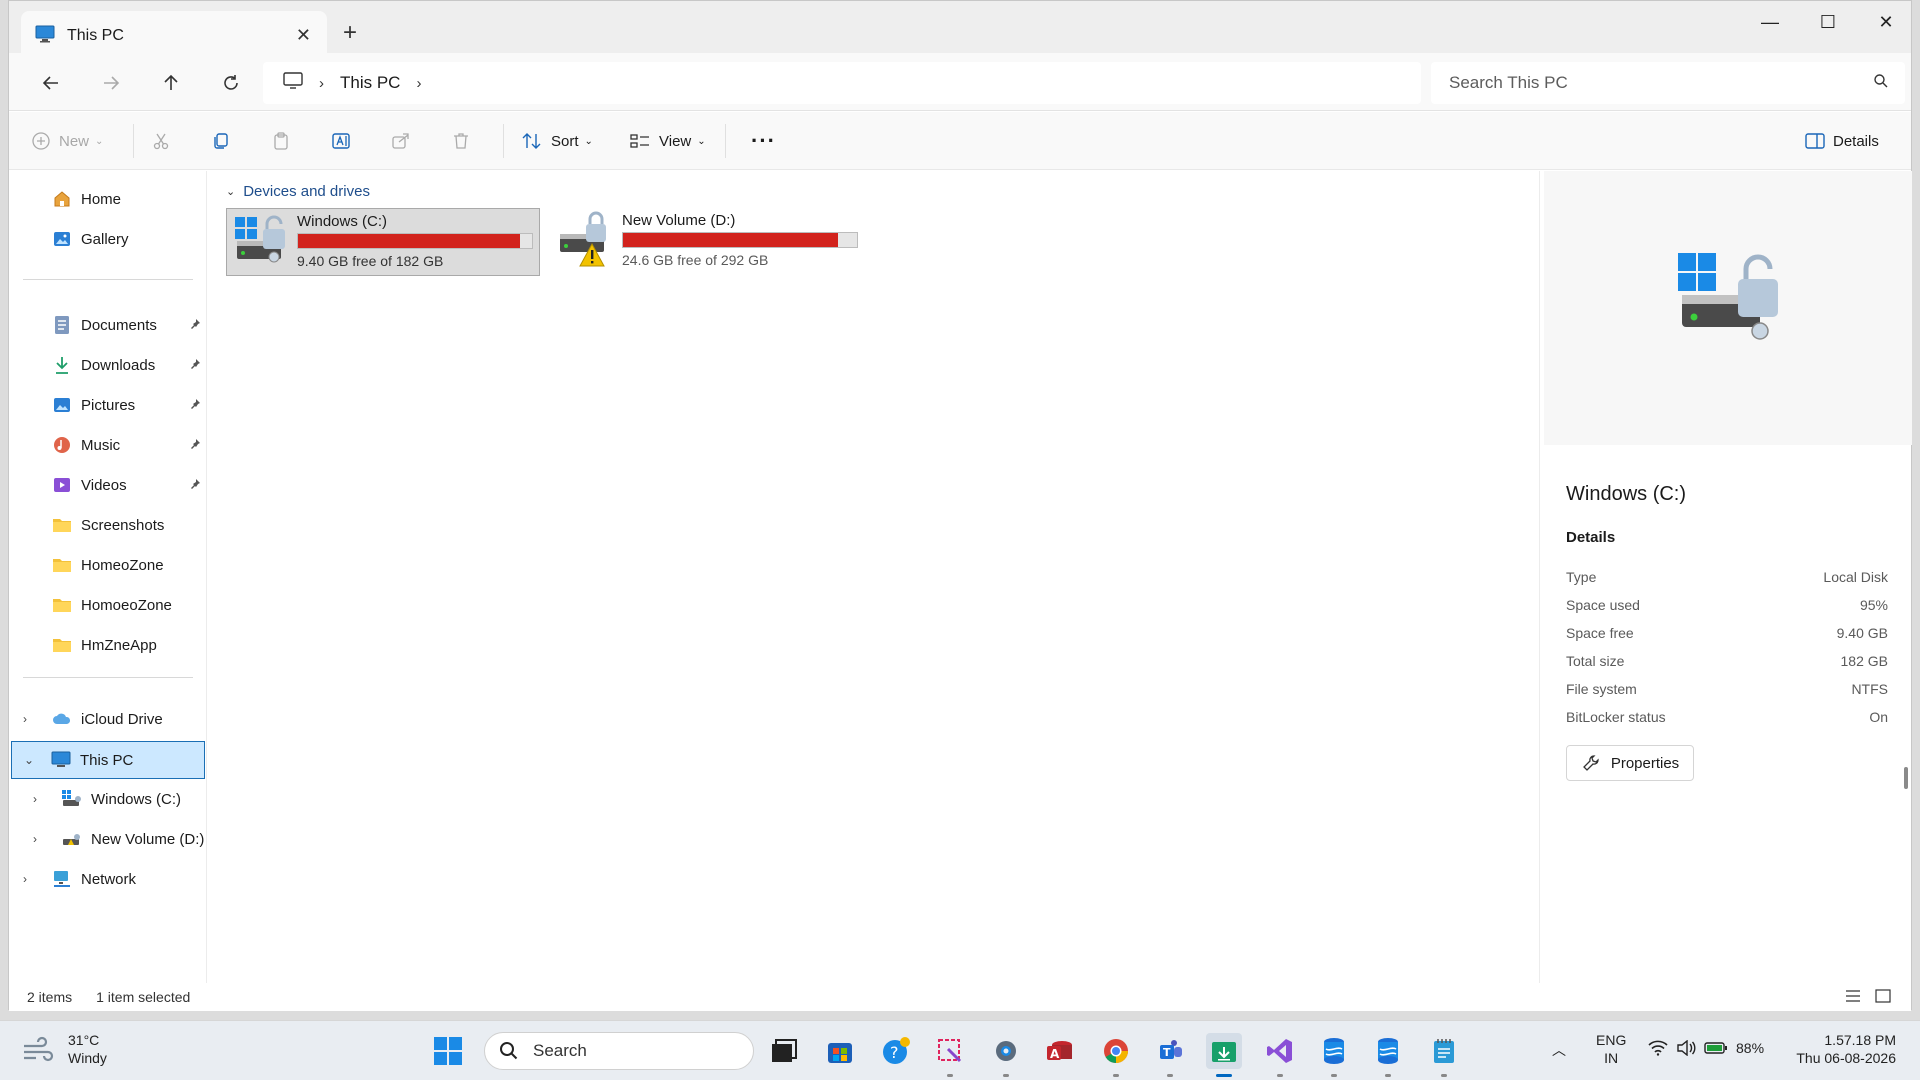  I want to click on breadcrumb-this-pc: This PC, so click(370, 83).